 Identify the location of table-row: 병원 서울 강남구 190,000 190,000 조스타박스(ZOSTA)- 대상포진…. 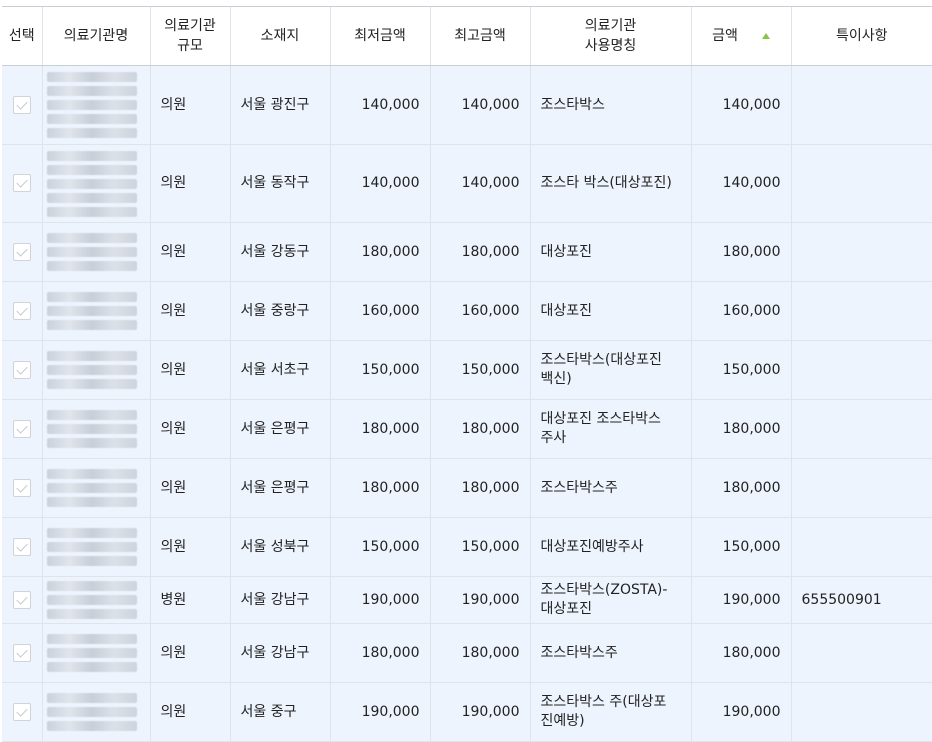
(467, 600).